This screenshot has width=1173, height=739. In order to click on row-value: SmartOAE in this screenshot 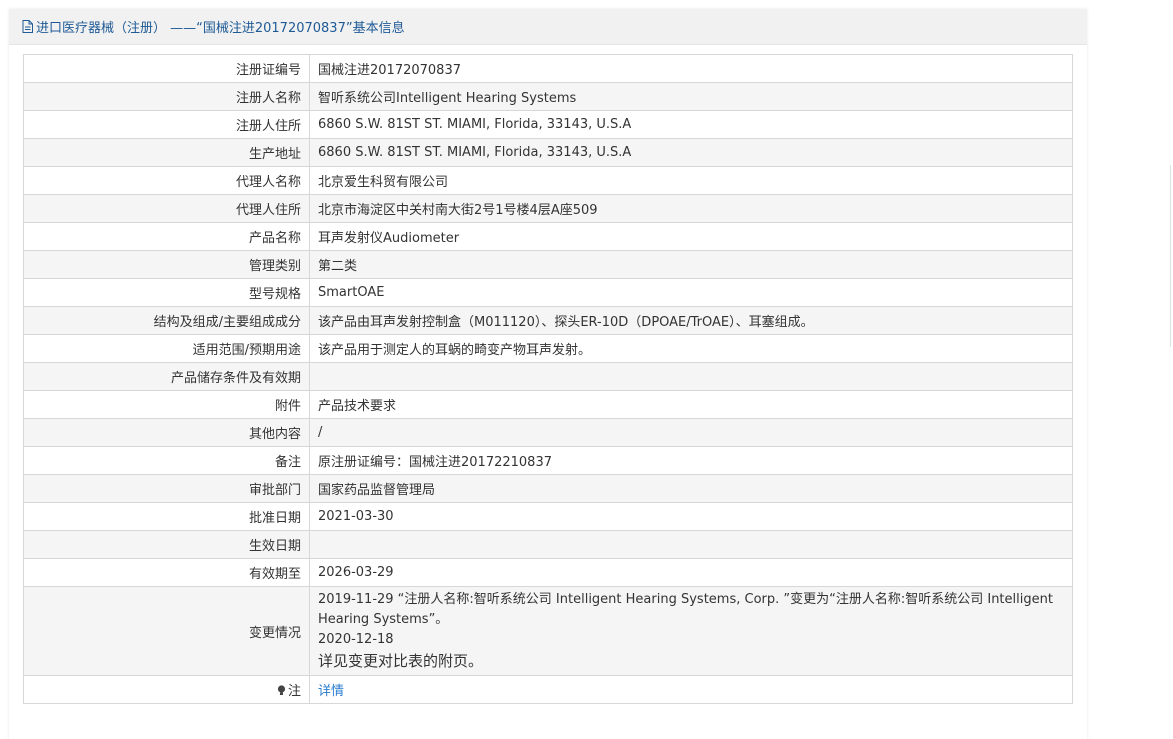, I will do `click(691, 292)`.